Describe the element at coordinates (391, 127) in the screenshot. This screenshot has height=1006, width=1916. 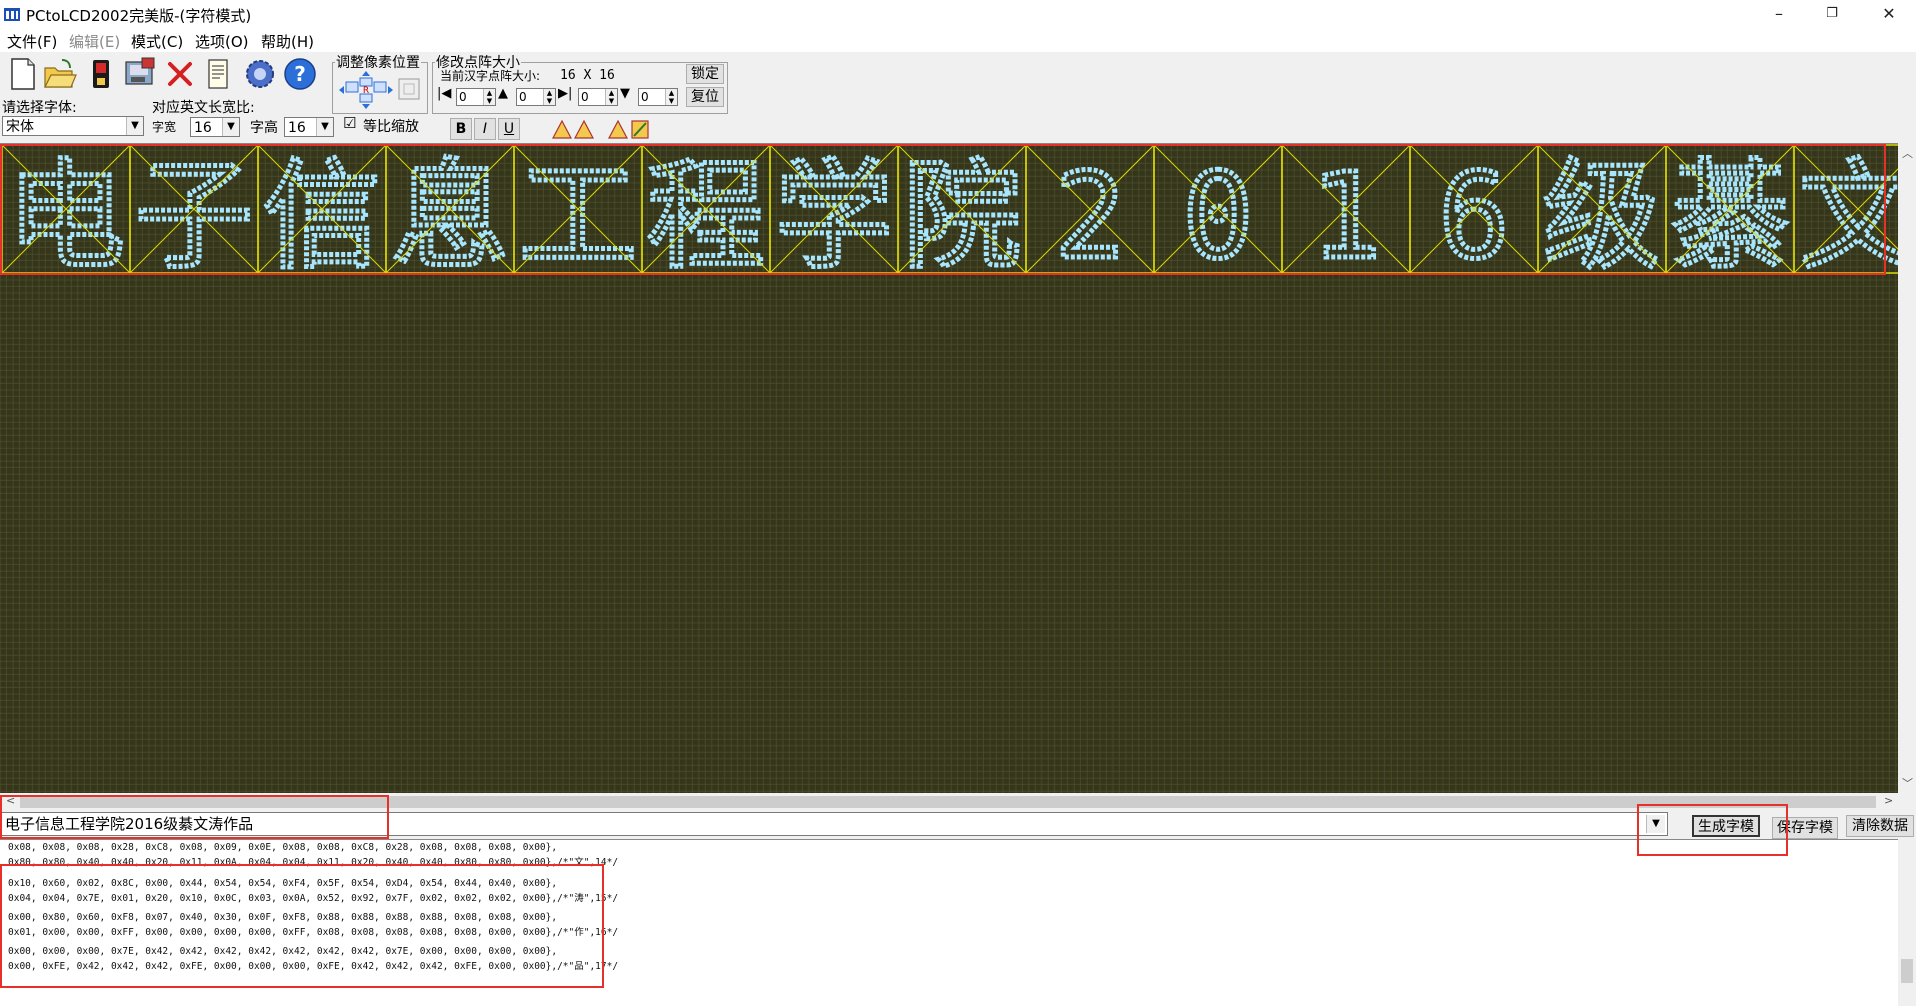
I see `proportional-label: 等比缩放` at that location.